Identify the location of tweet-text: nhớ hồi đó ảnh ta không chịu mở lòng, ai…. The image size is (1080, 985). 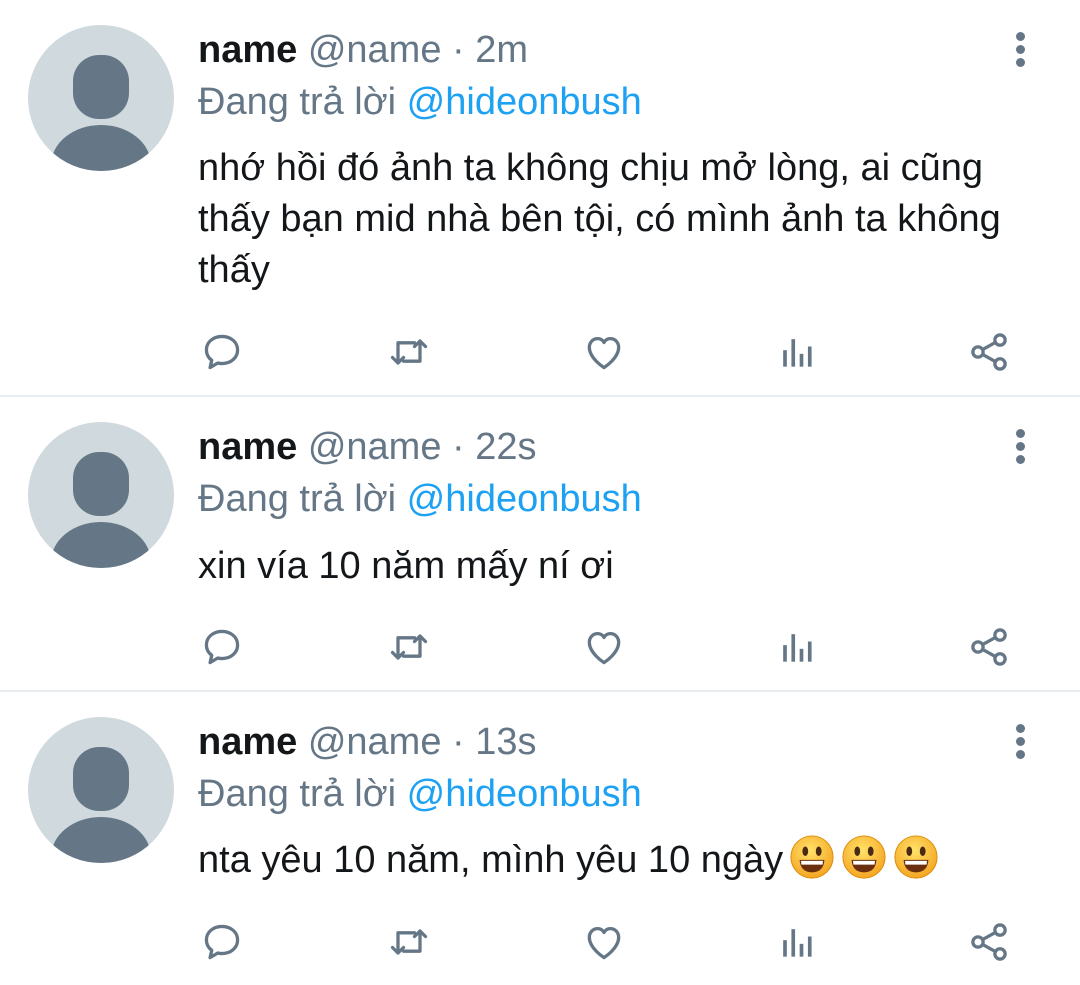
(599, 219).